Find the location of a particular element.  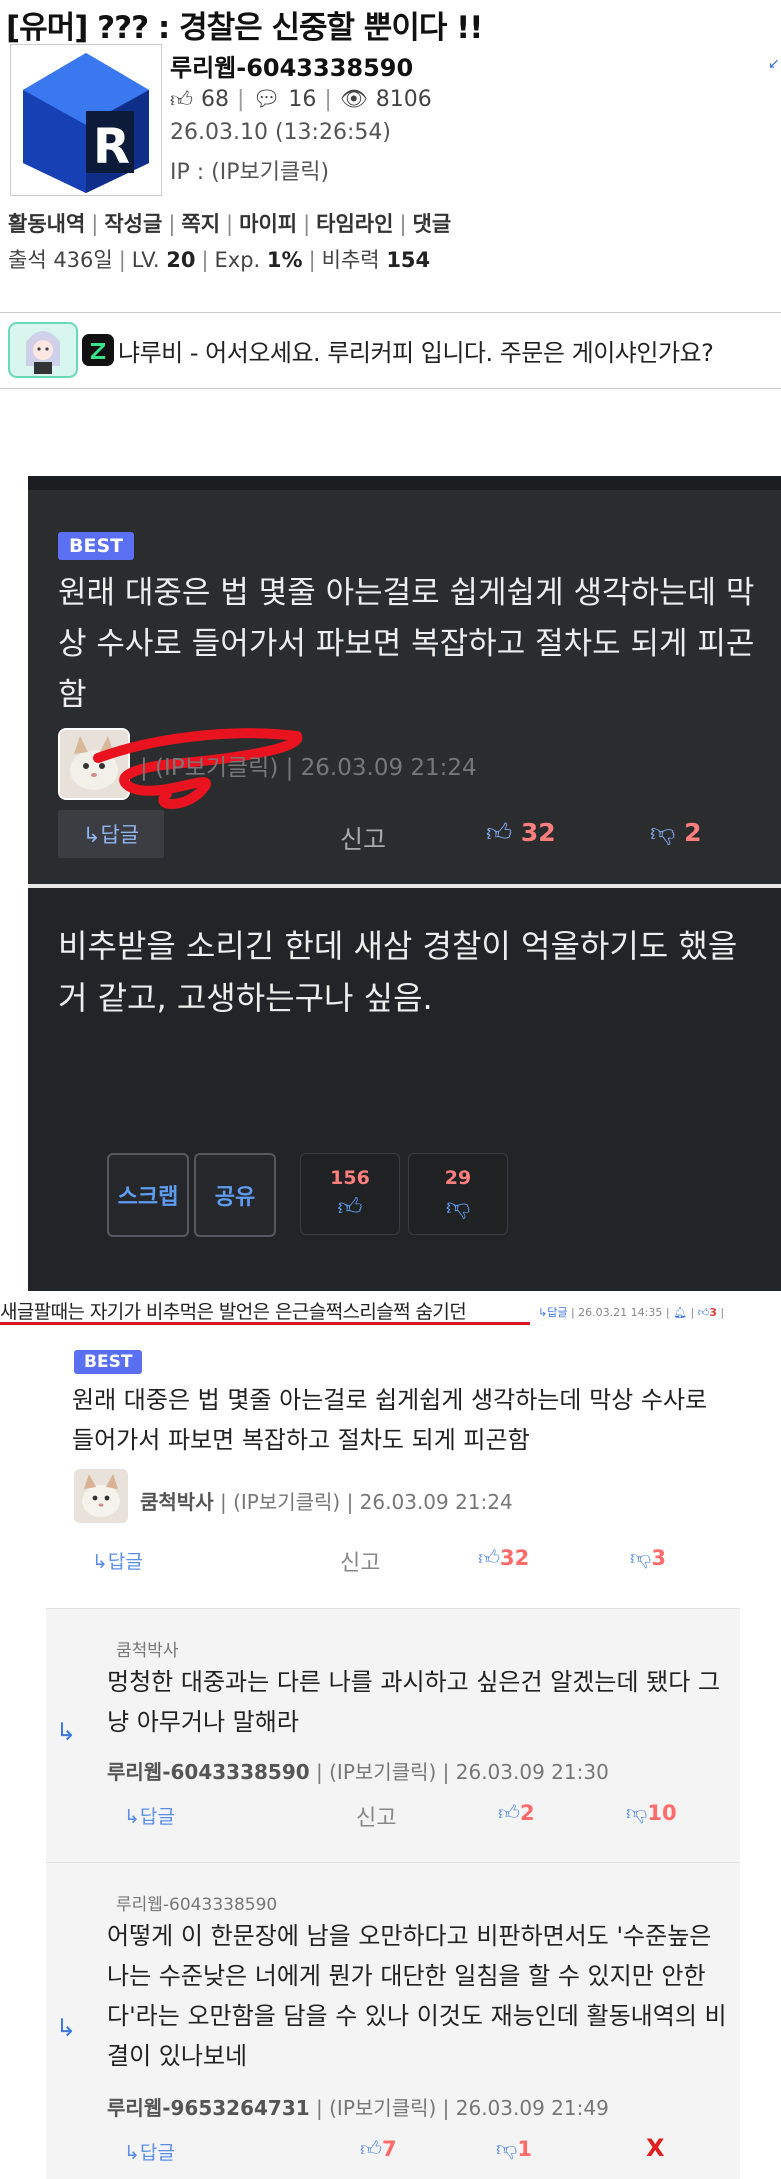

caption-date: 26.03.21 14:35 is located at coordinates (620, 1312).